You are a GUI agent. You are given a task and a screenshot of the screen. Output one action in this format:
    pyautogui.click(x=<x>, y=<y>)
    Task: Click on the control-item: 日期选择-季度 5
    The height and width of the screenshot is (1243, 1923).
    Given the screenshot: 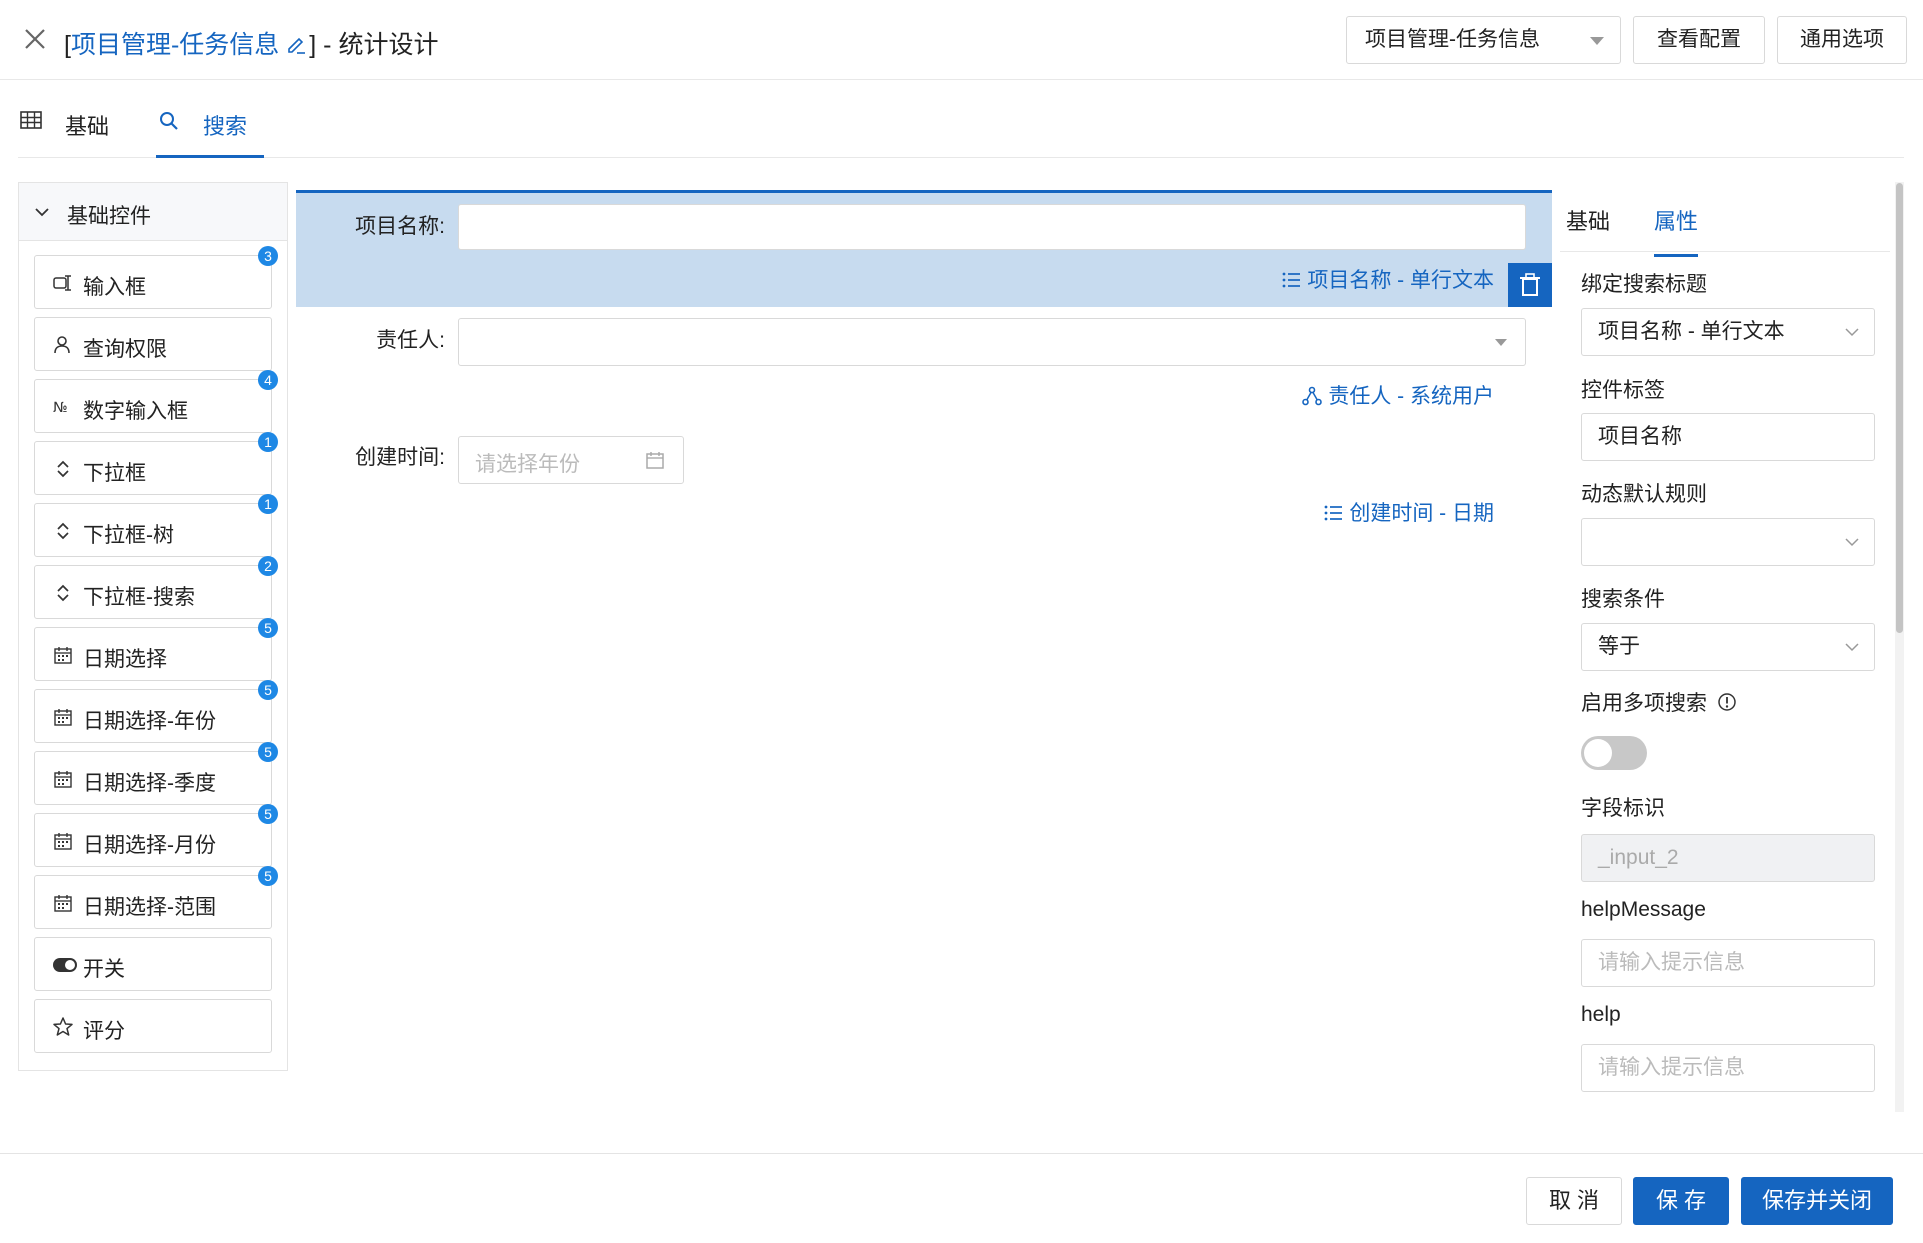 What is the action you would take?
    pyautogui.click(x=156, y=773)
    